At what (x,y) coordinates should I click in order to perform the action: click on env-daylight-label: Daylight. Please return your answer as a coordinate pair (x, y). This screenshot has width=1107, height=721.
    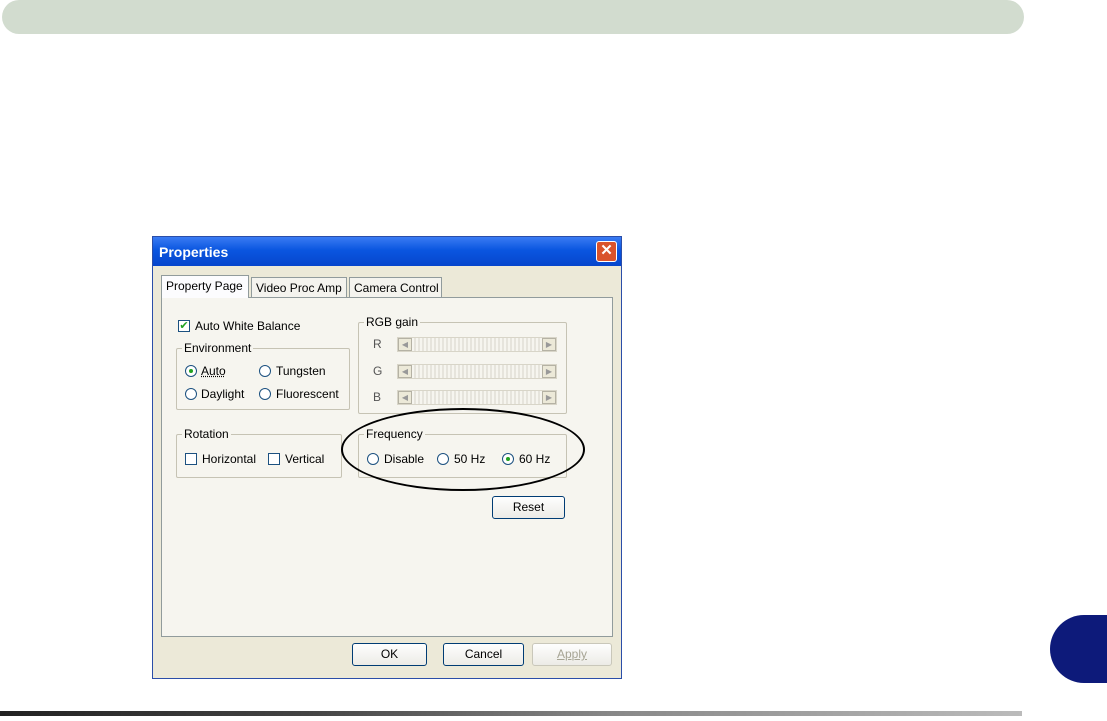
    Looking at the image, I should click on (223, 394).